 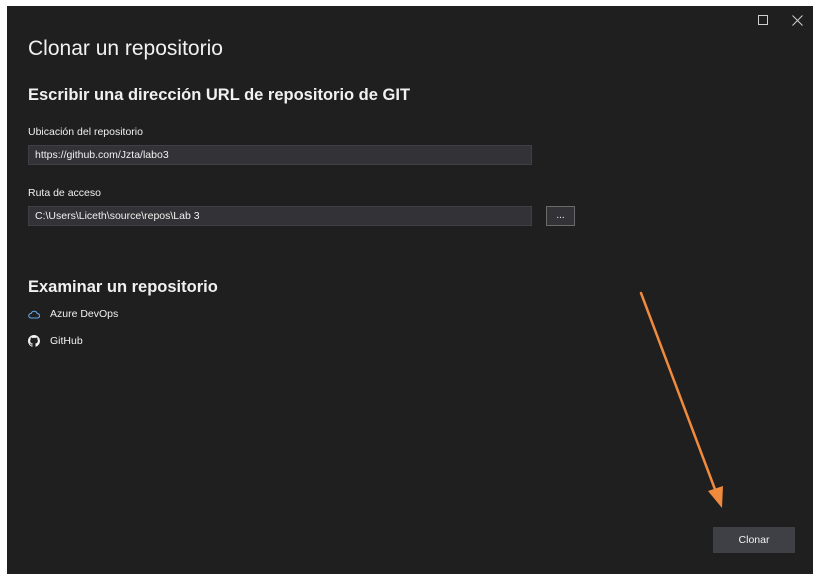 I want to click on maximize-icon, so click(x=763, y=20).